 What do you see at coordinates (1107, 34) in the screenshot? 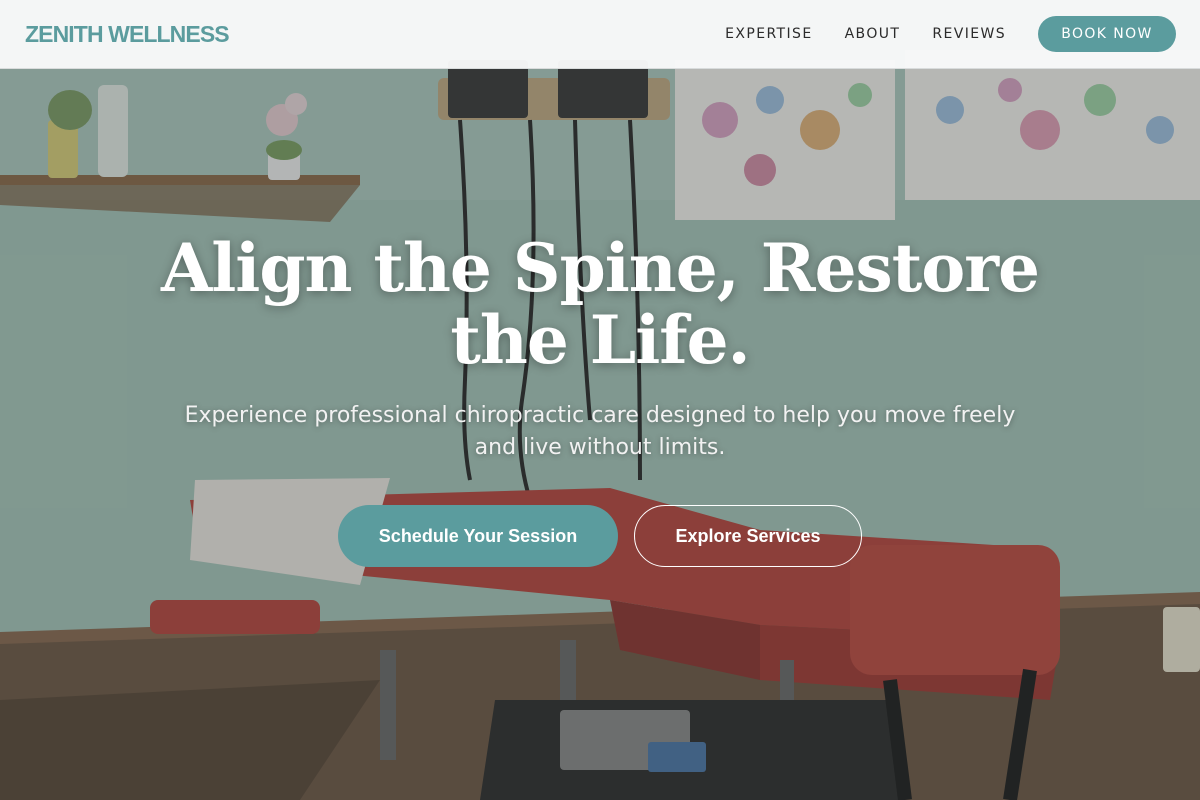
I see `book-now-button: BOOK NOW` at bounding box center [1107, 34].